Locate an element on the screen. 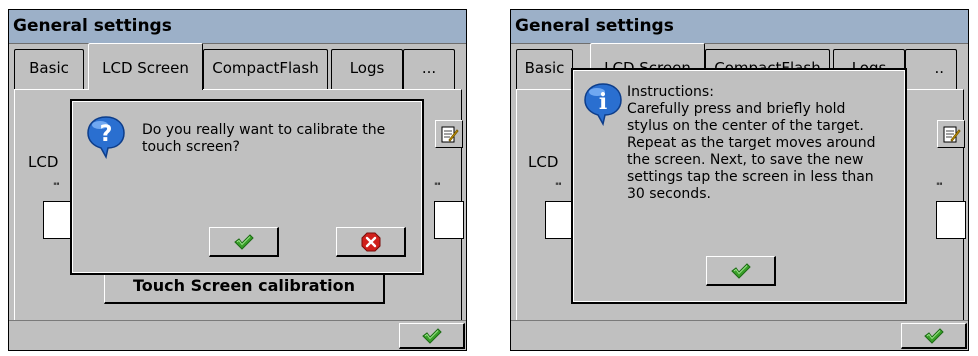  instructions-line: settings tap the screen in less than is located at coordinates (750, 177).